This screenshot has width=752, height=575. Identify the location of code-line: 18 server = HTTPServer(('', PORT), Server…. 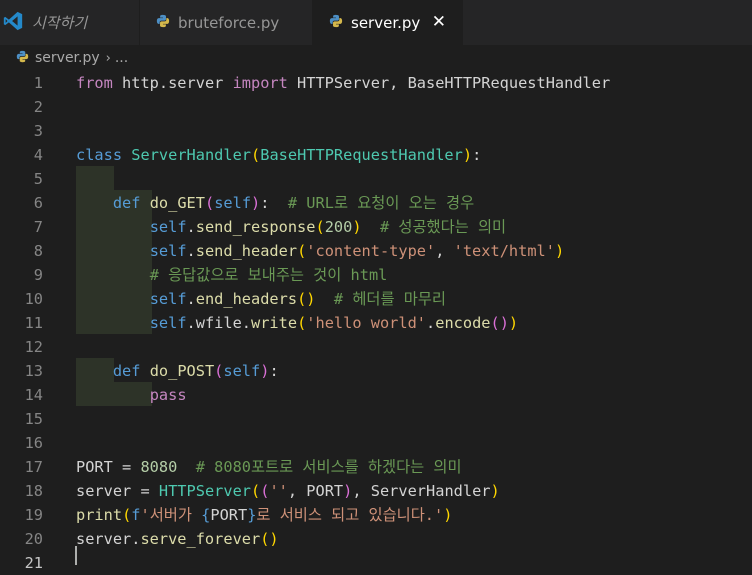
(376, 491).